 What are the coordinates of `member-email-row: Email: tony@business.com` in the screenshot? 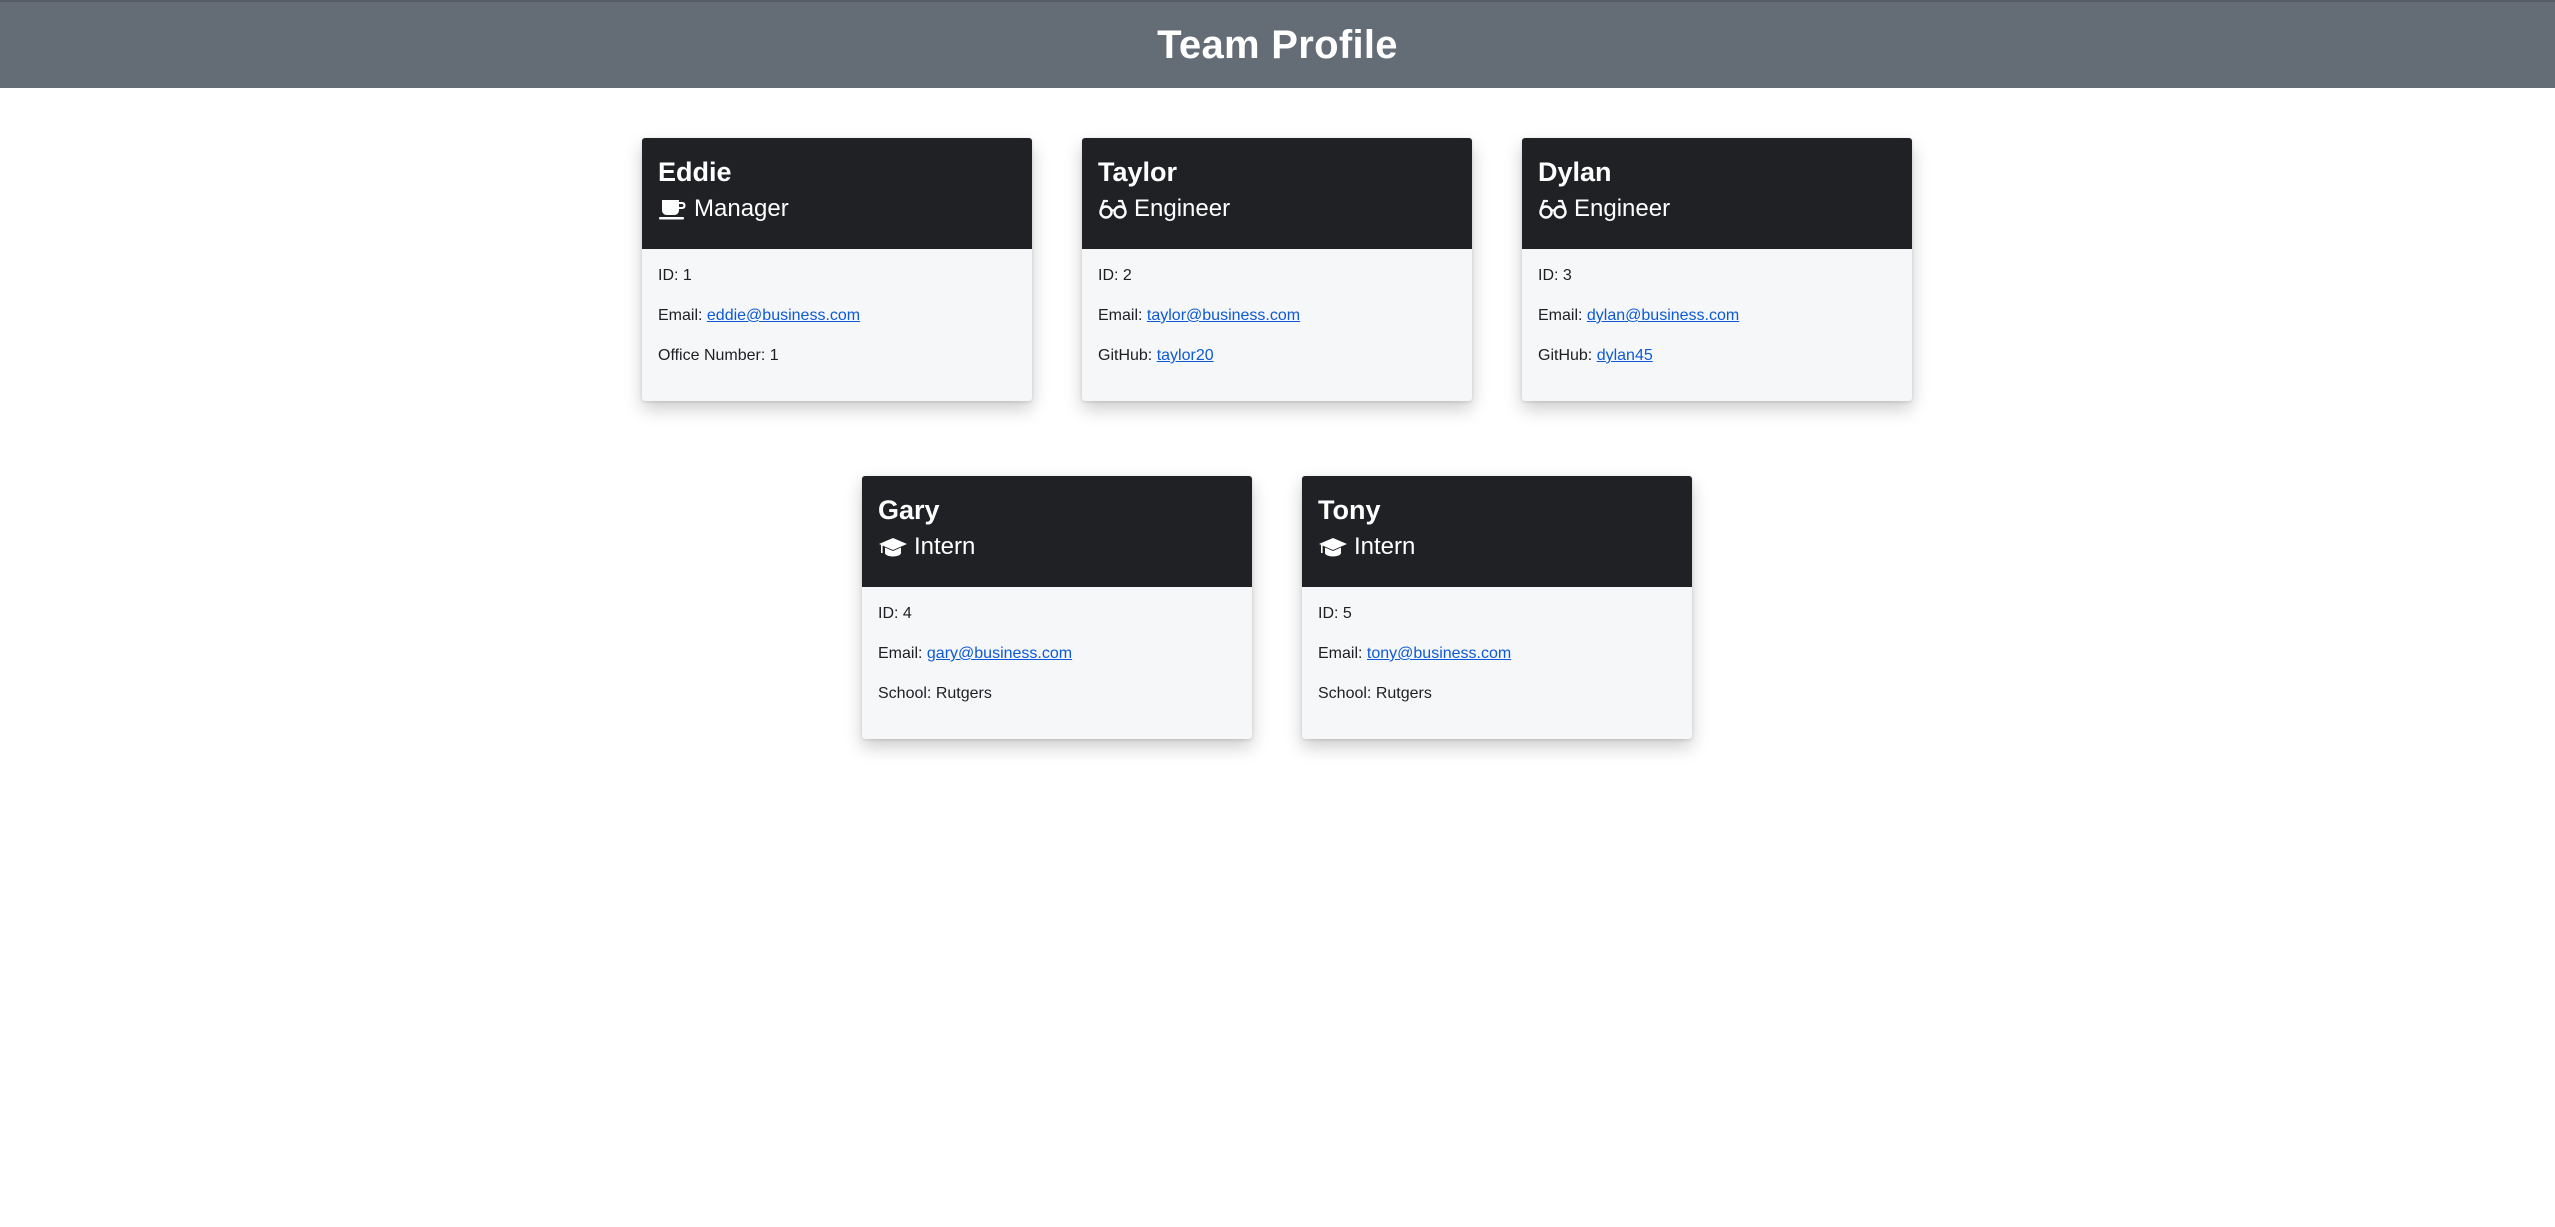 It's located at (1497, 662).